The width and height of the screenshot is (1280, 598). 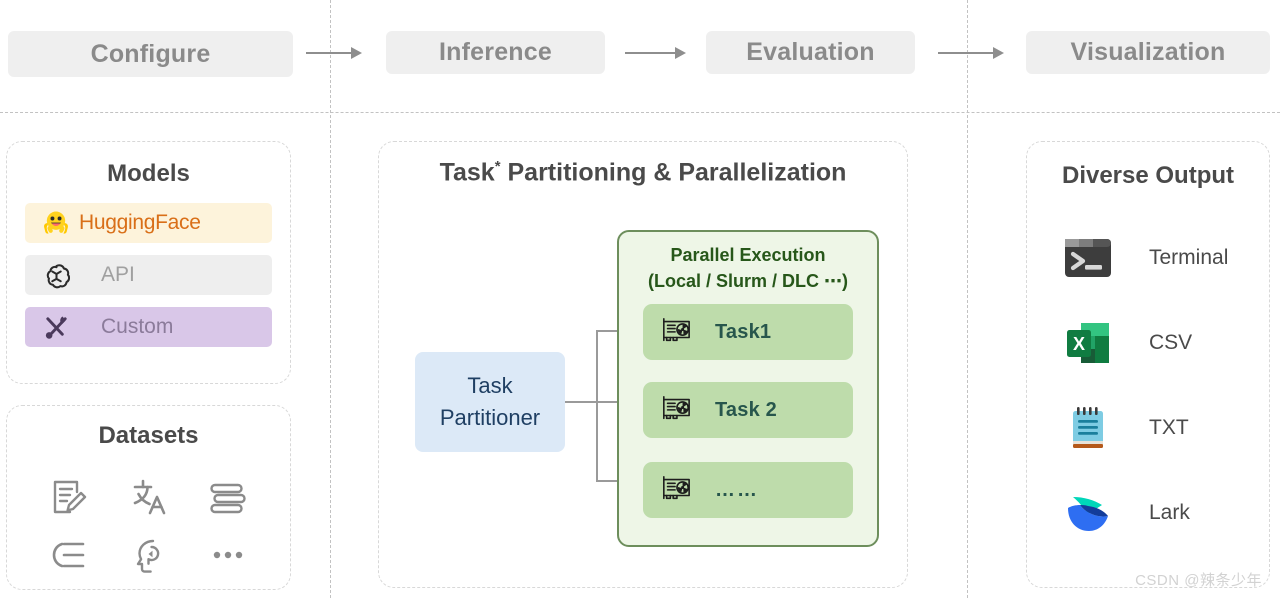 I want to click on models-panel: Models HuggingFace API Custom, so click(x=148, y=262).